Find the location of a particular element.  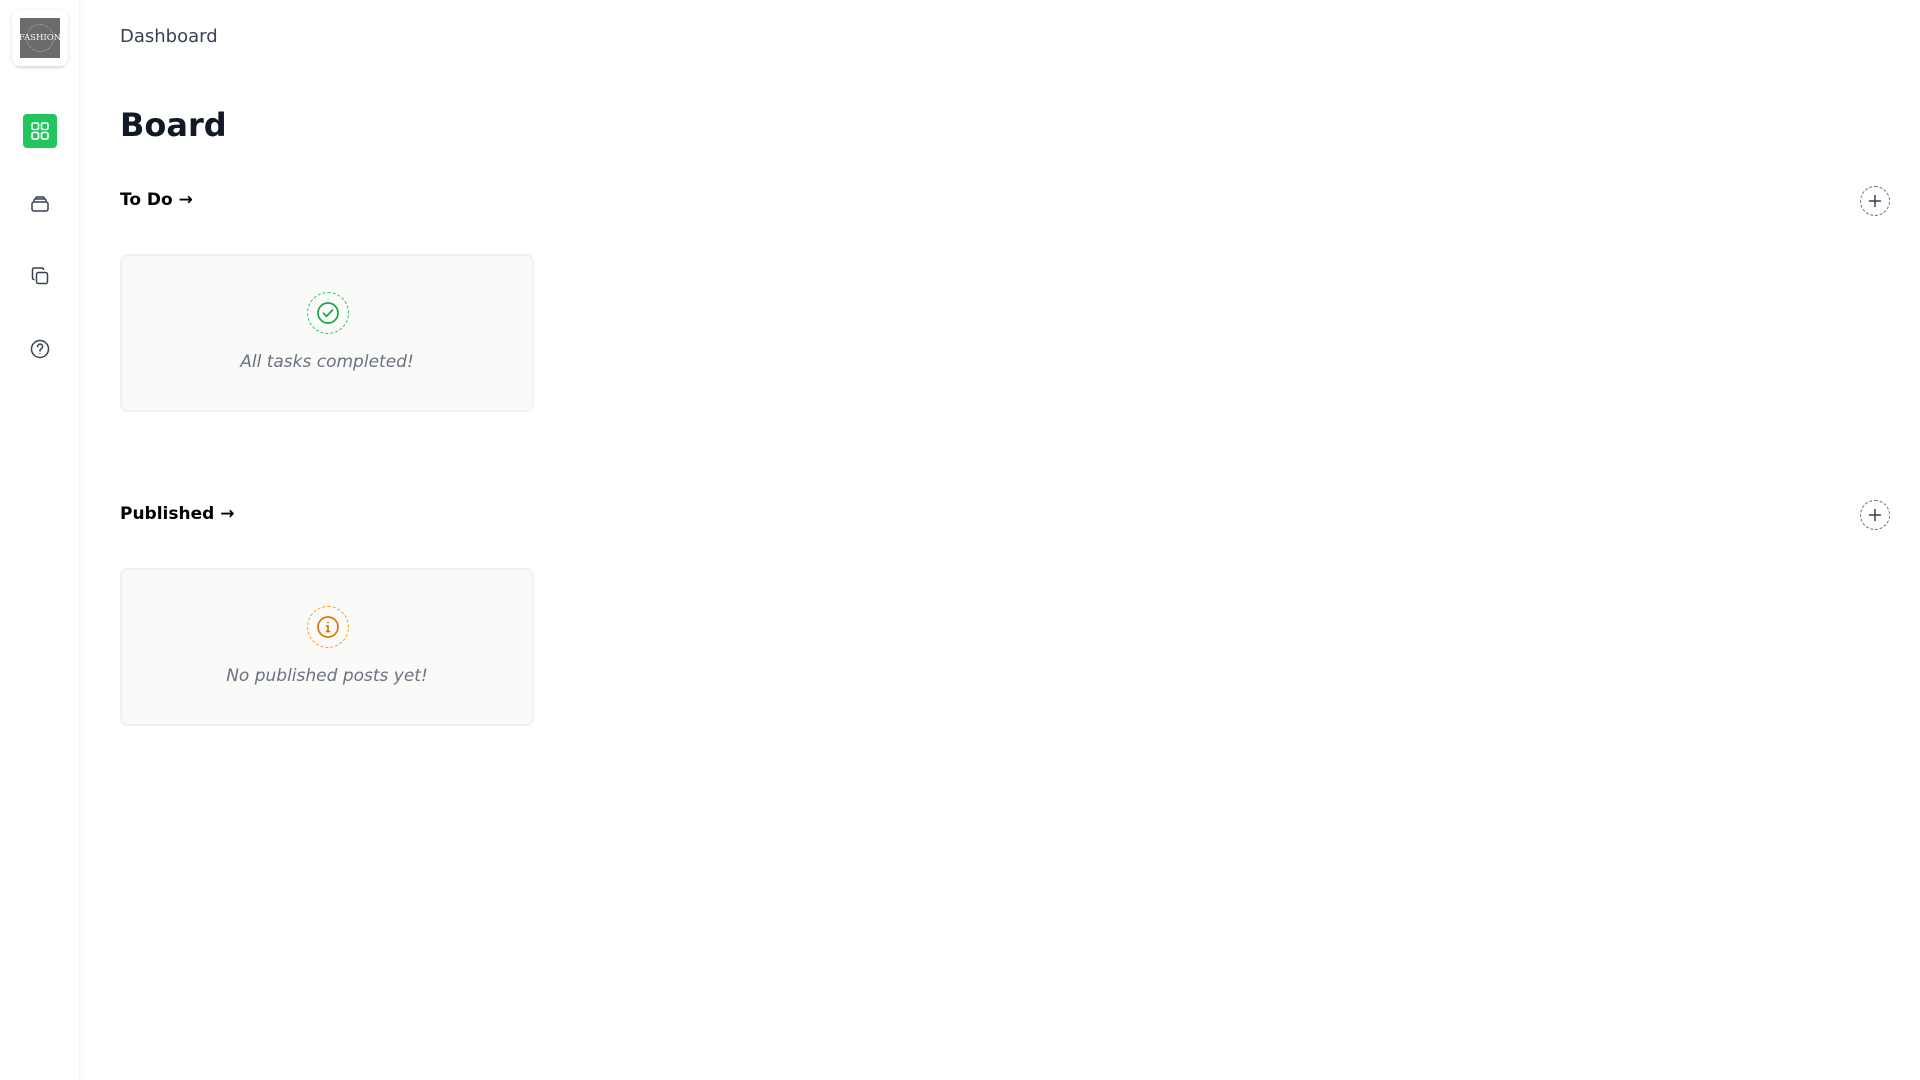

check-circle-icon is located at coordinates (328, 313).